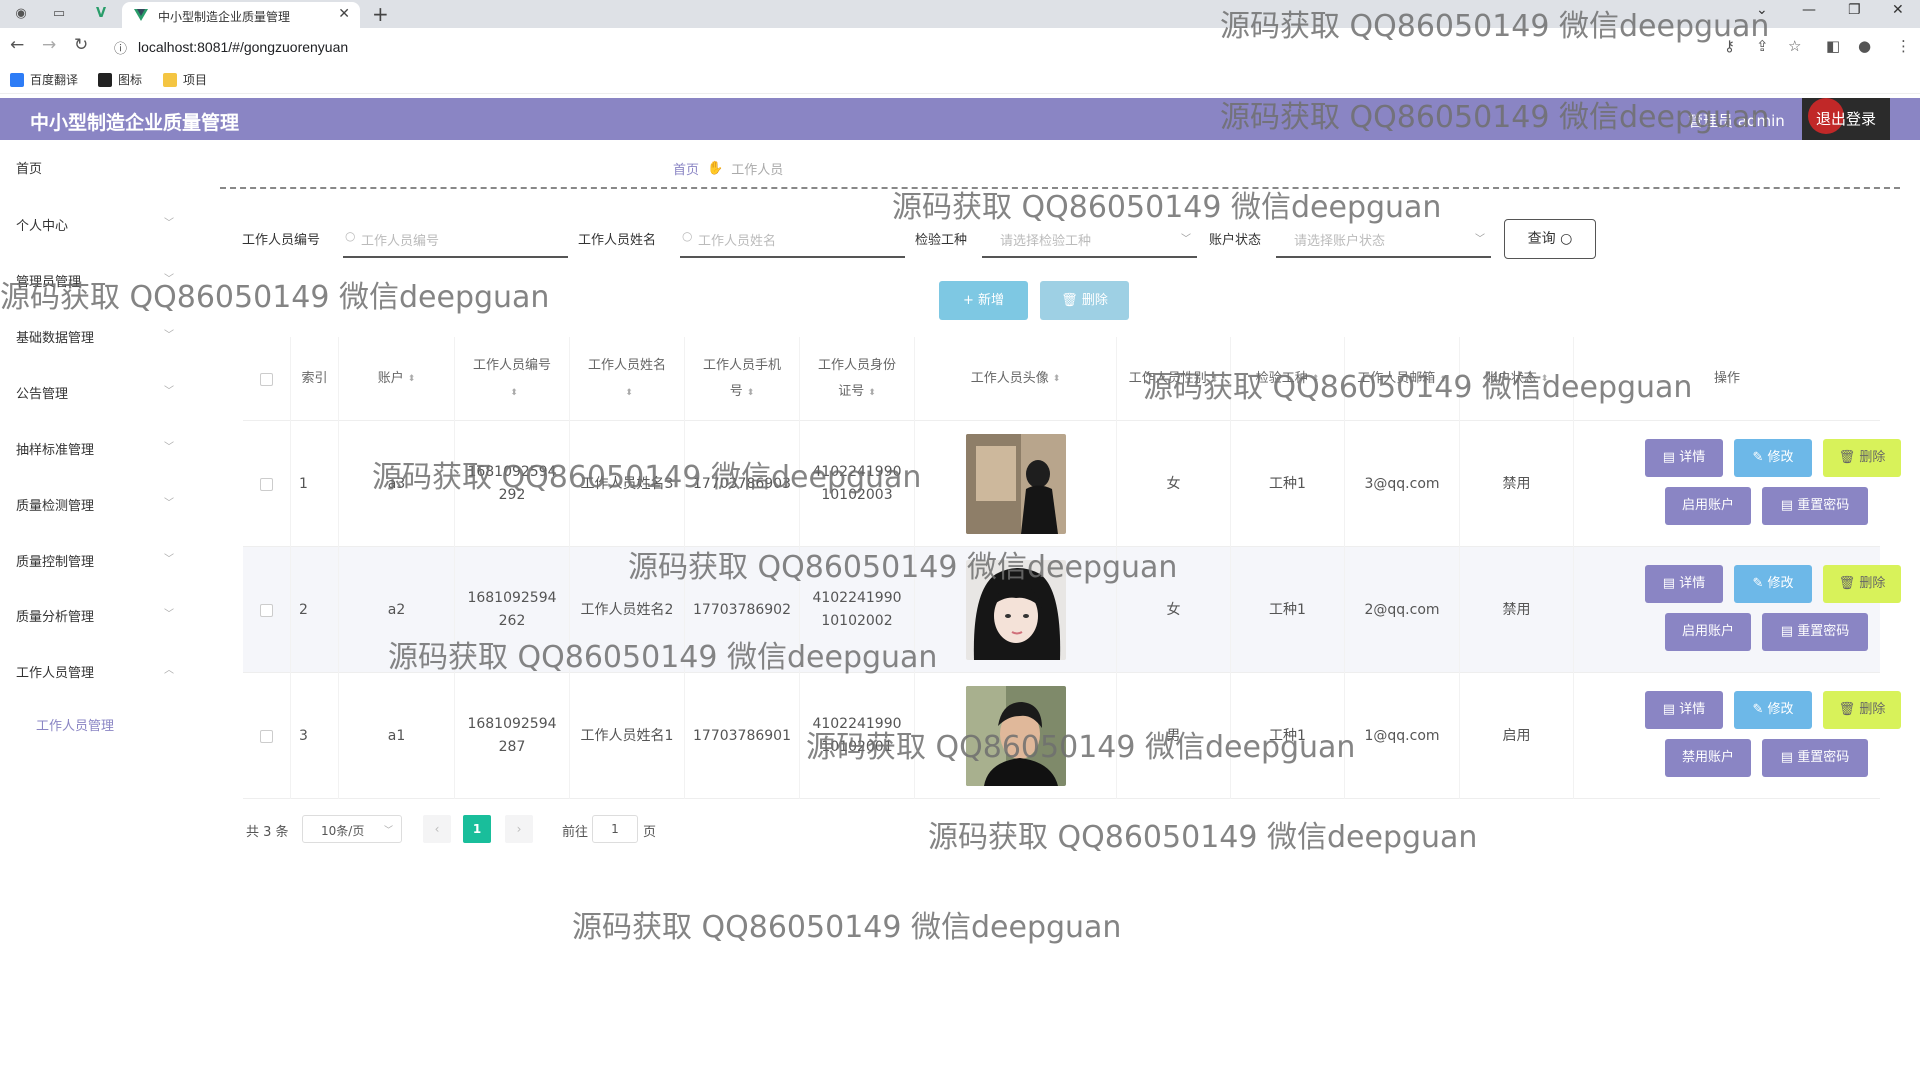  What do you see at coordinates (95, 722) in the screenshot?
I see `sidebar-subitem-staff-management: 工作人员管理` at bounding box center [95, 722].